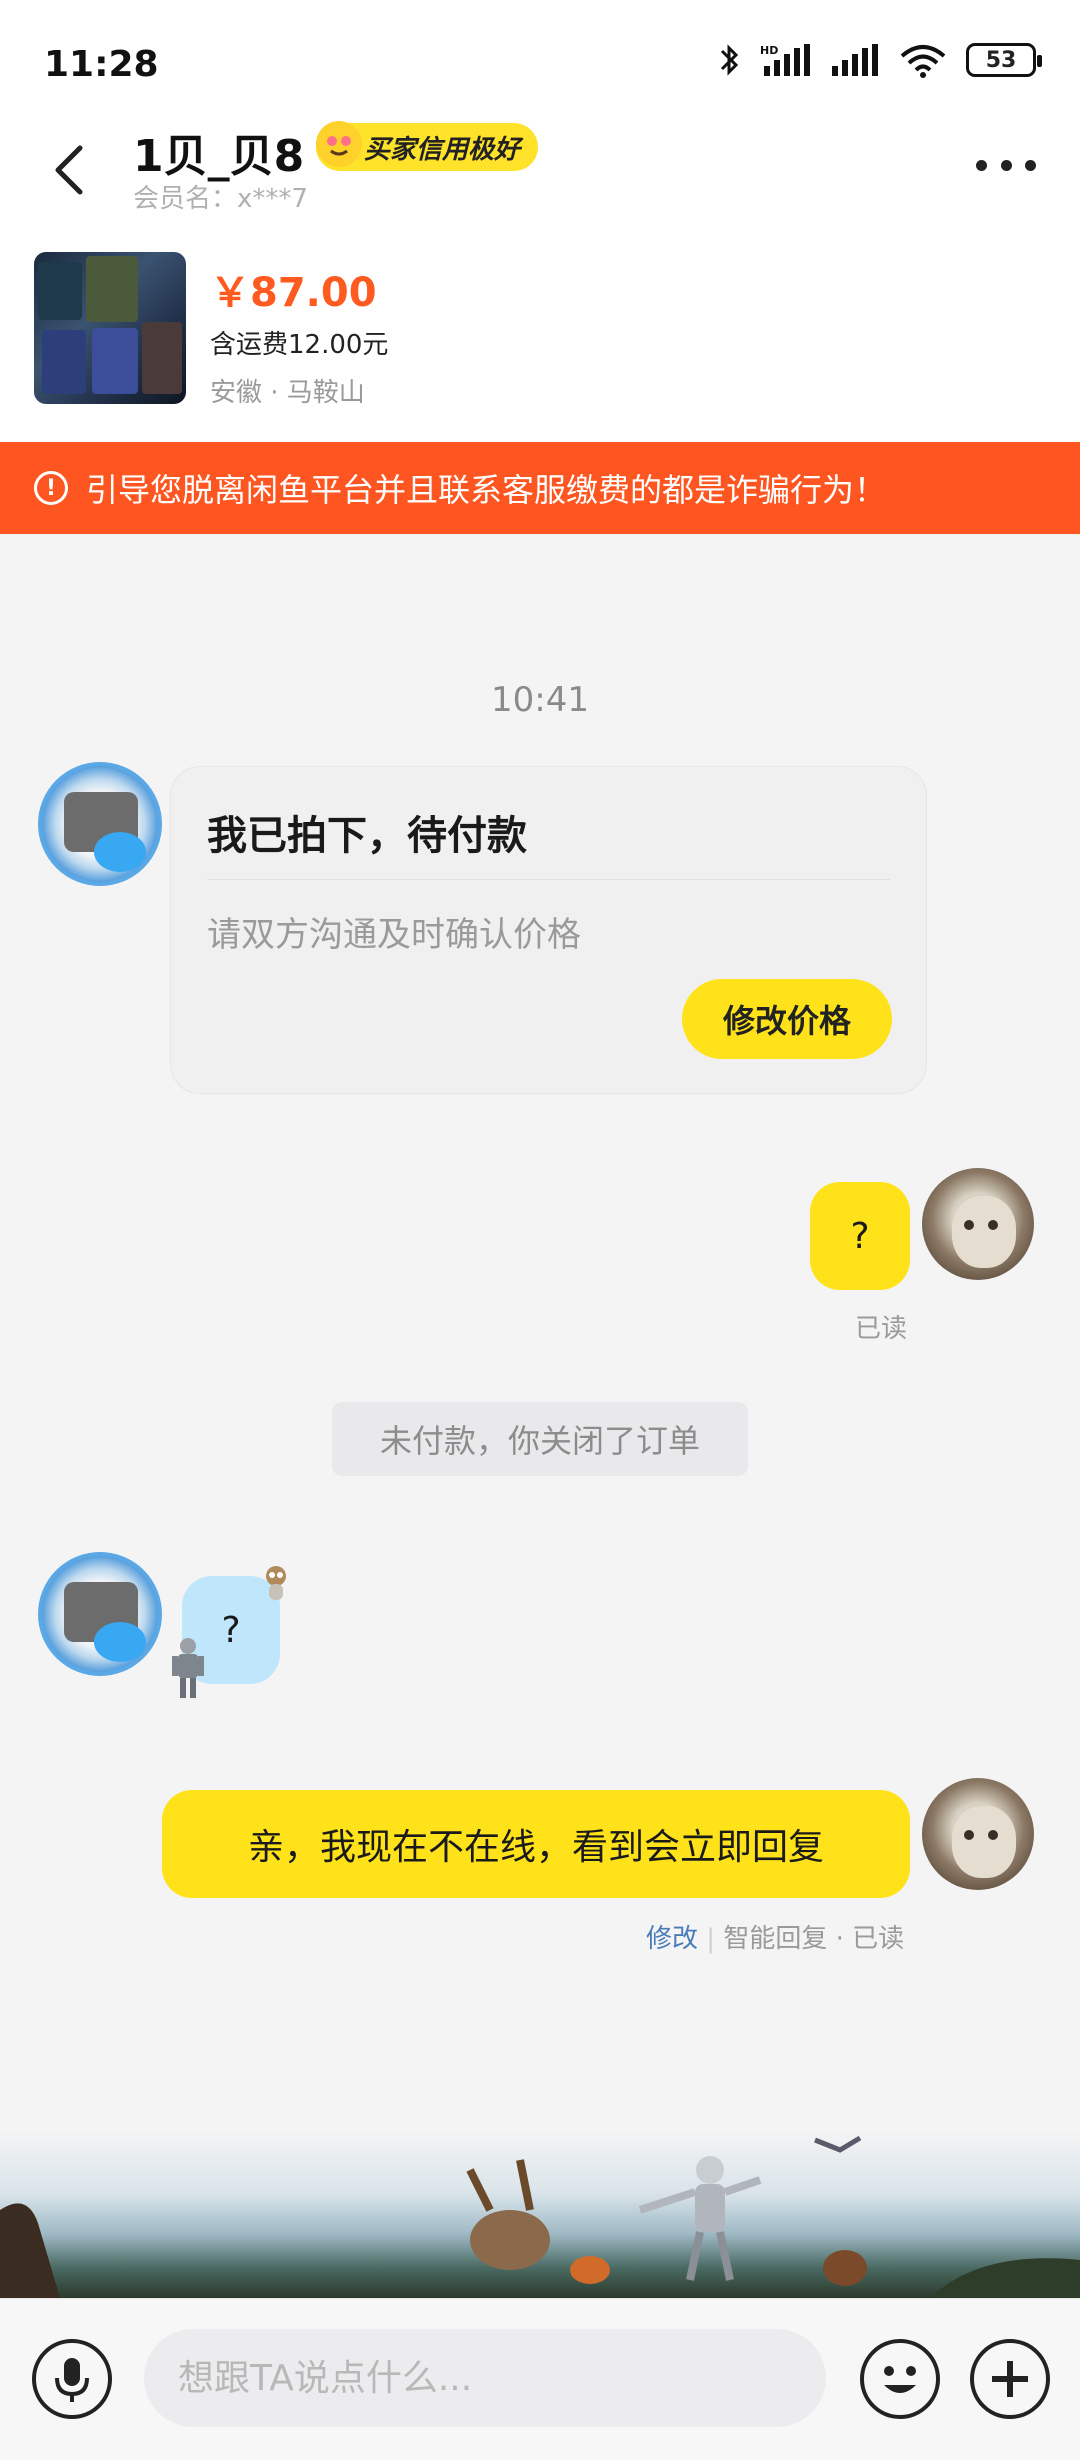  I want to click on modify-price-button: 修改价格, so click(787, 1019).